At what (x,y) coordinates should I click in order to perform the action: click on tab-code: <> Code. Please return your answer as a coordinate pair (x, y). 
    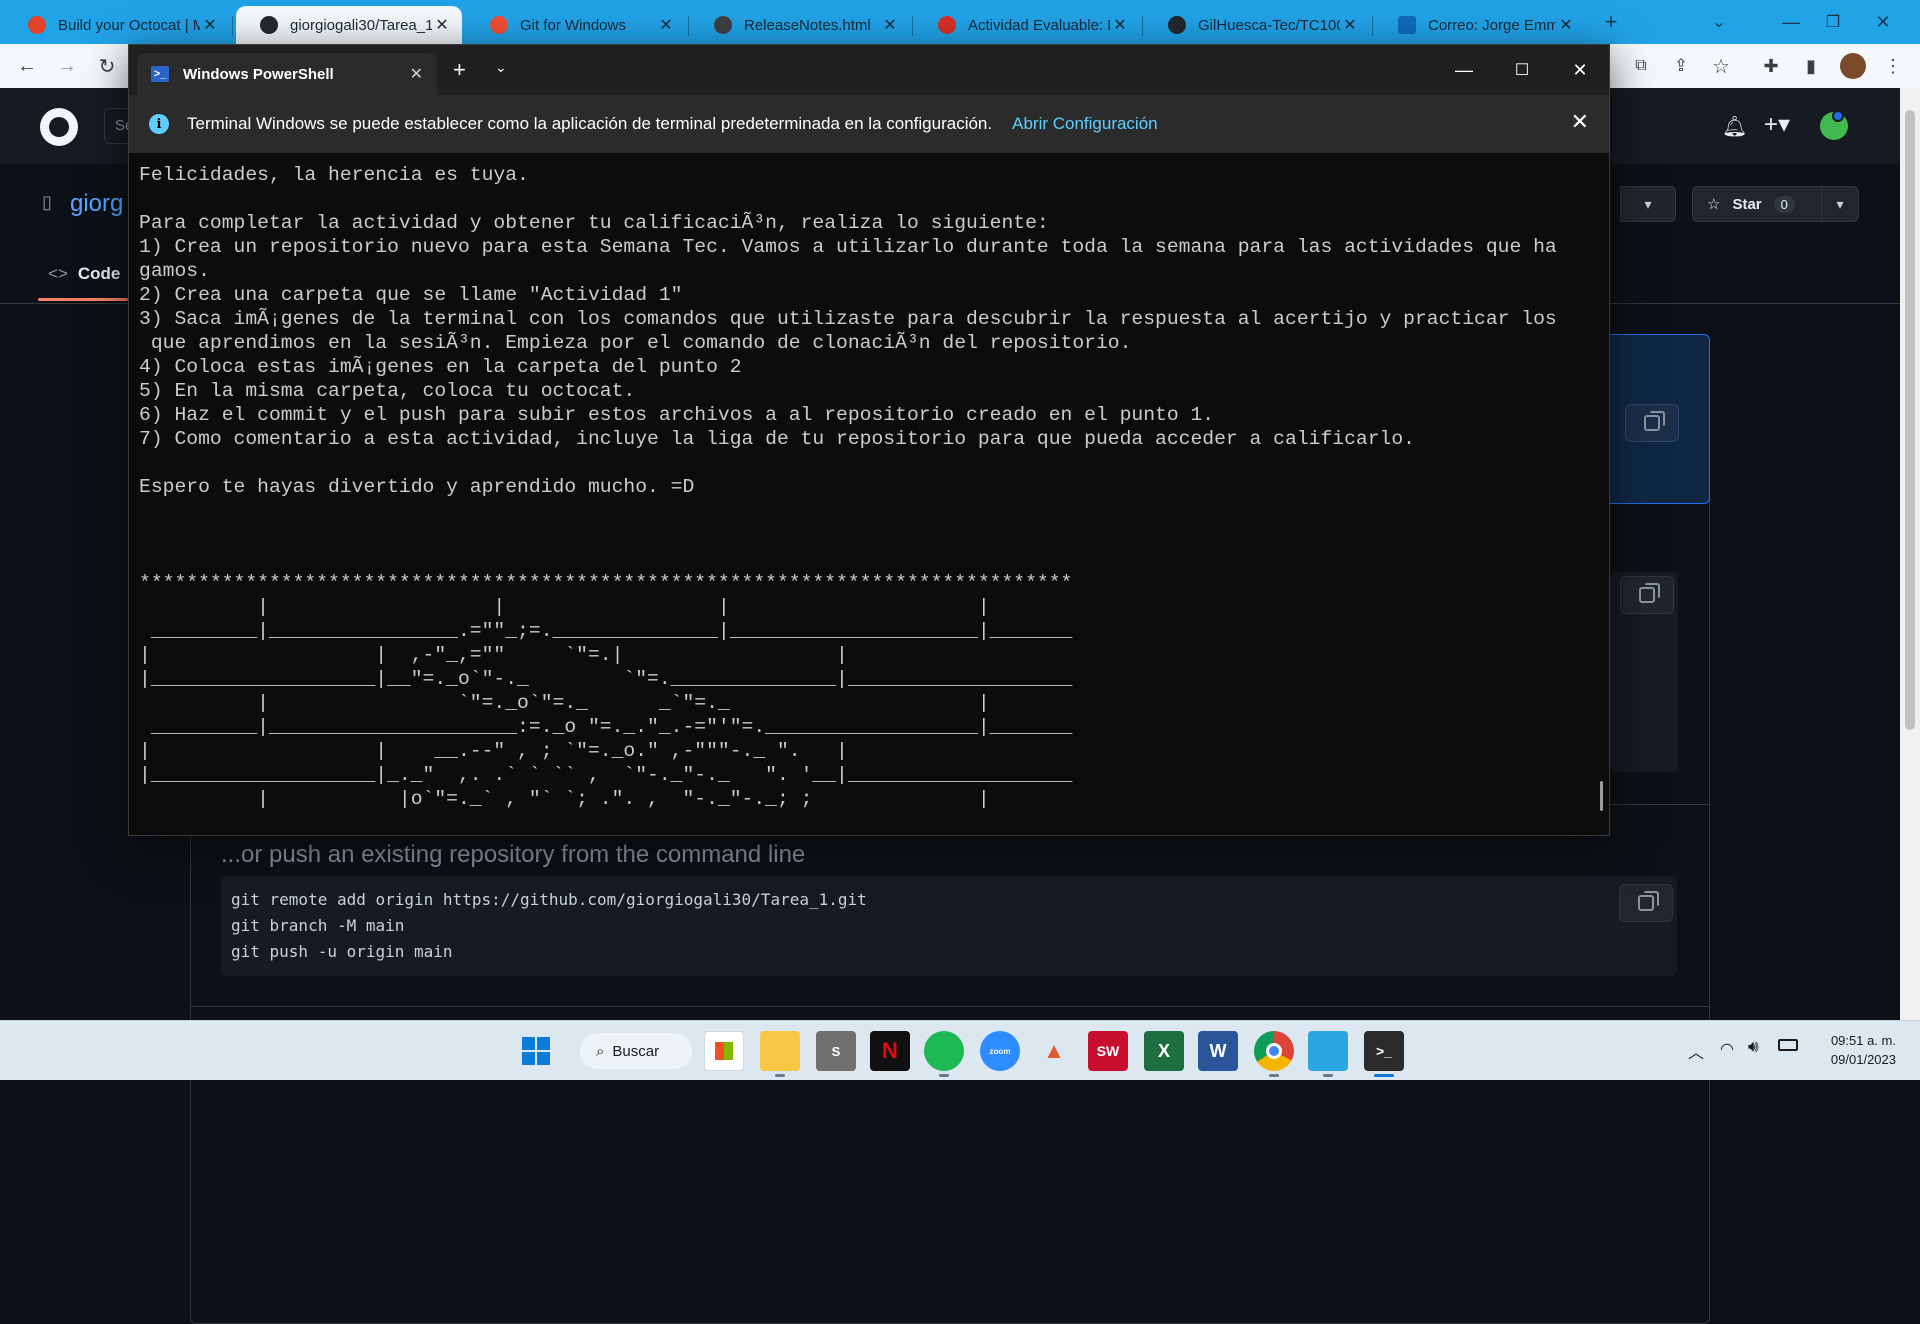
    Looking at the image, I should click on (84, 274).